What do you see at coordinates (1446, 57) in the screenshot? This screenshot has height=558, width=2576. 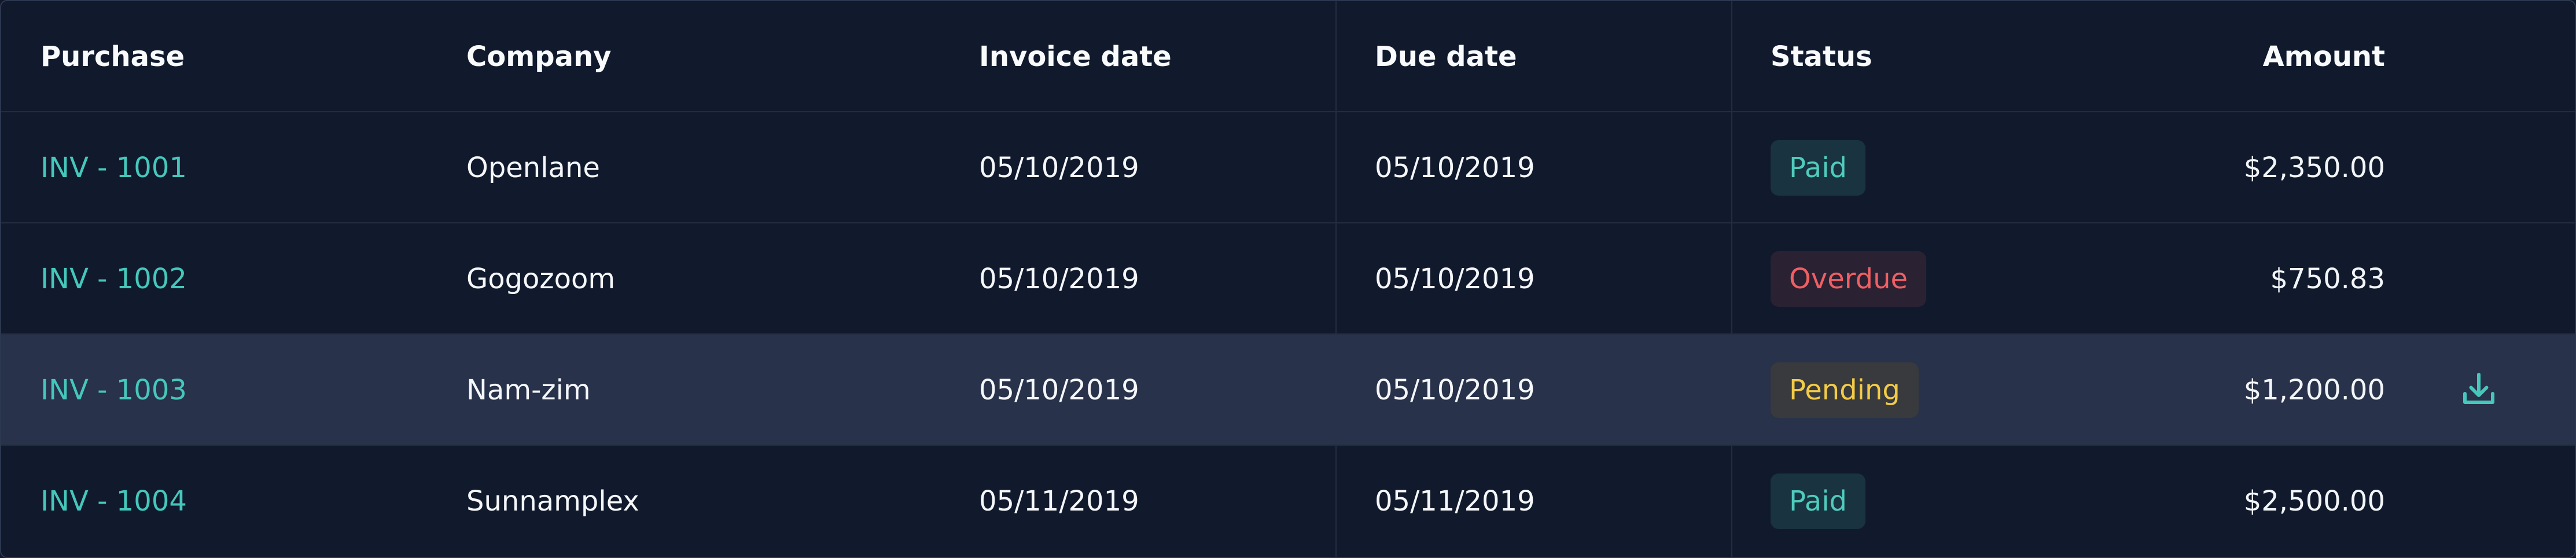 I see `due-date-header: Due date` at bounding box center [1446, 57].